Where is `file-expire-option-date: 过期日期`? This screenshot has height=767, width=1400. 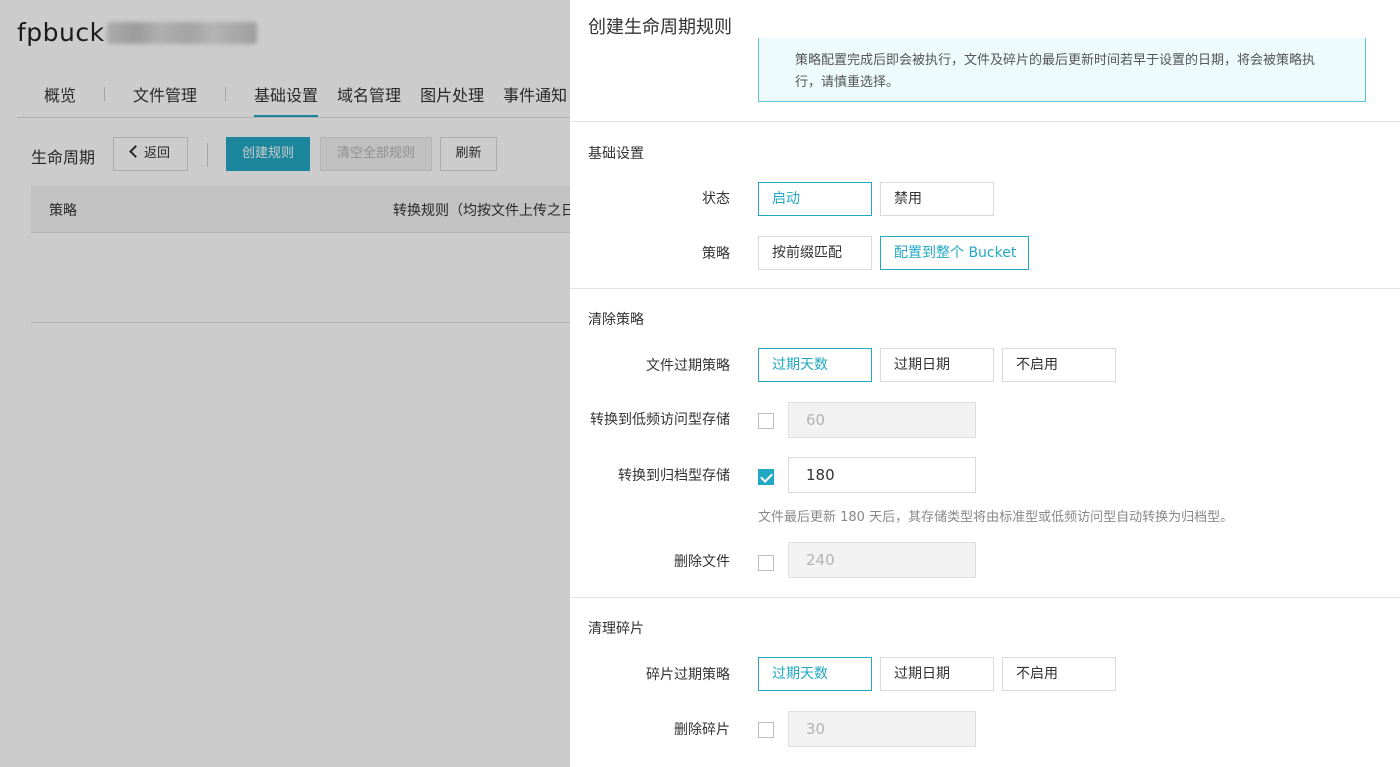 file-expire-option-date: 过期日期 is located at coordinates (937, 365).